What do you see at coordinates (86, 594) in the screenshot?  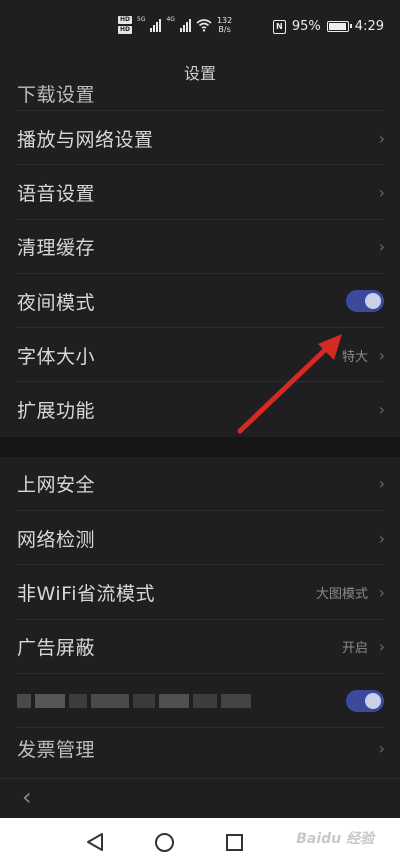 I see `list-item-label: 非WiFi省流模式` at bounding box center [86, 594].